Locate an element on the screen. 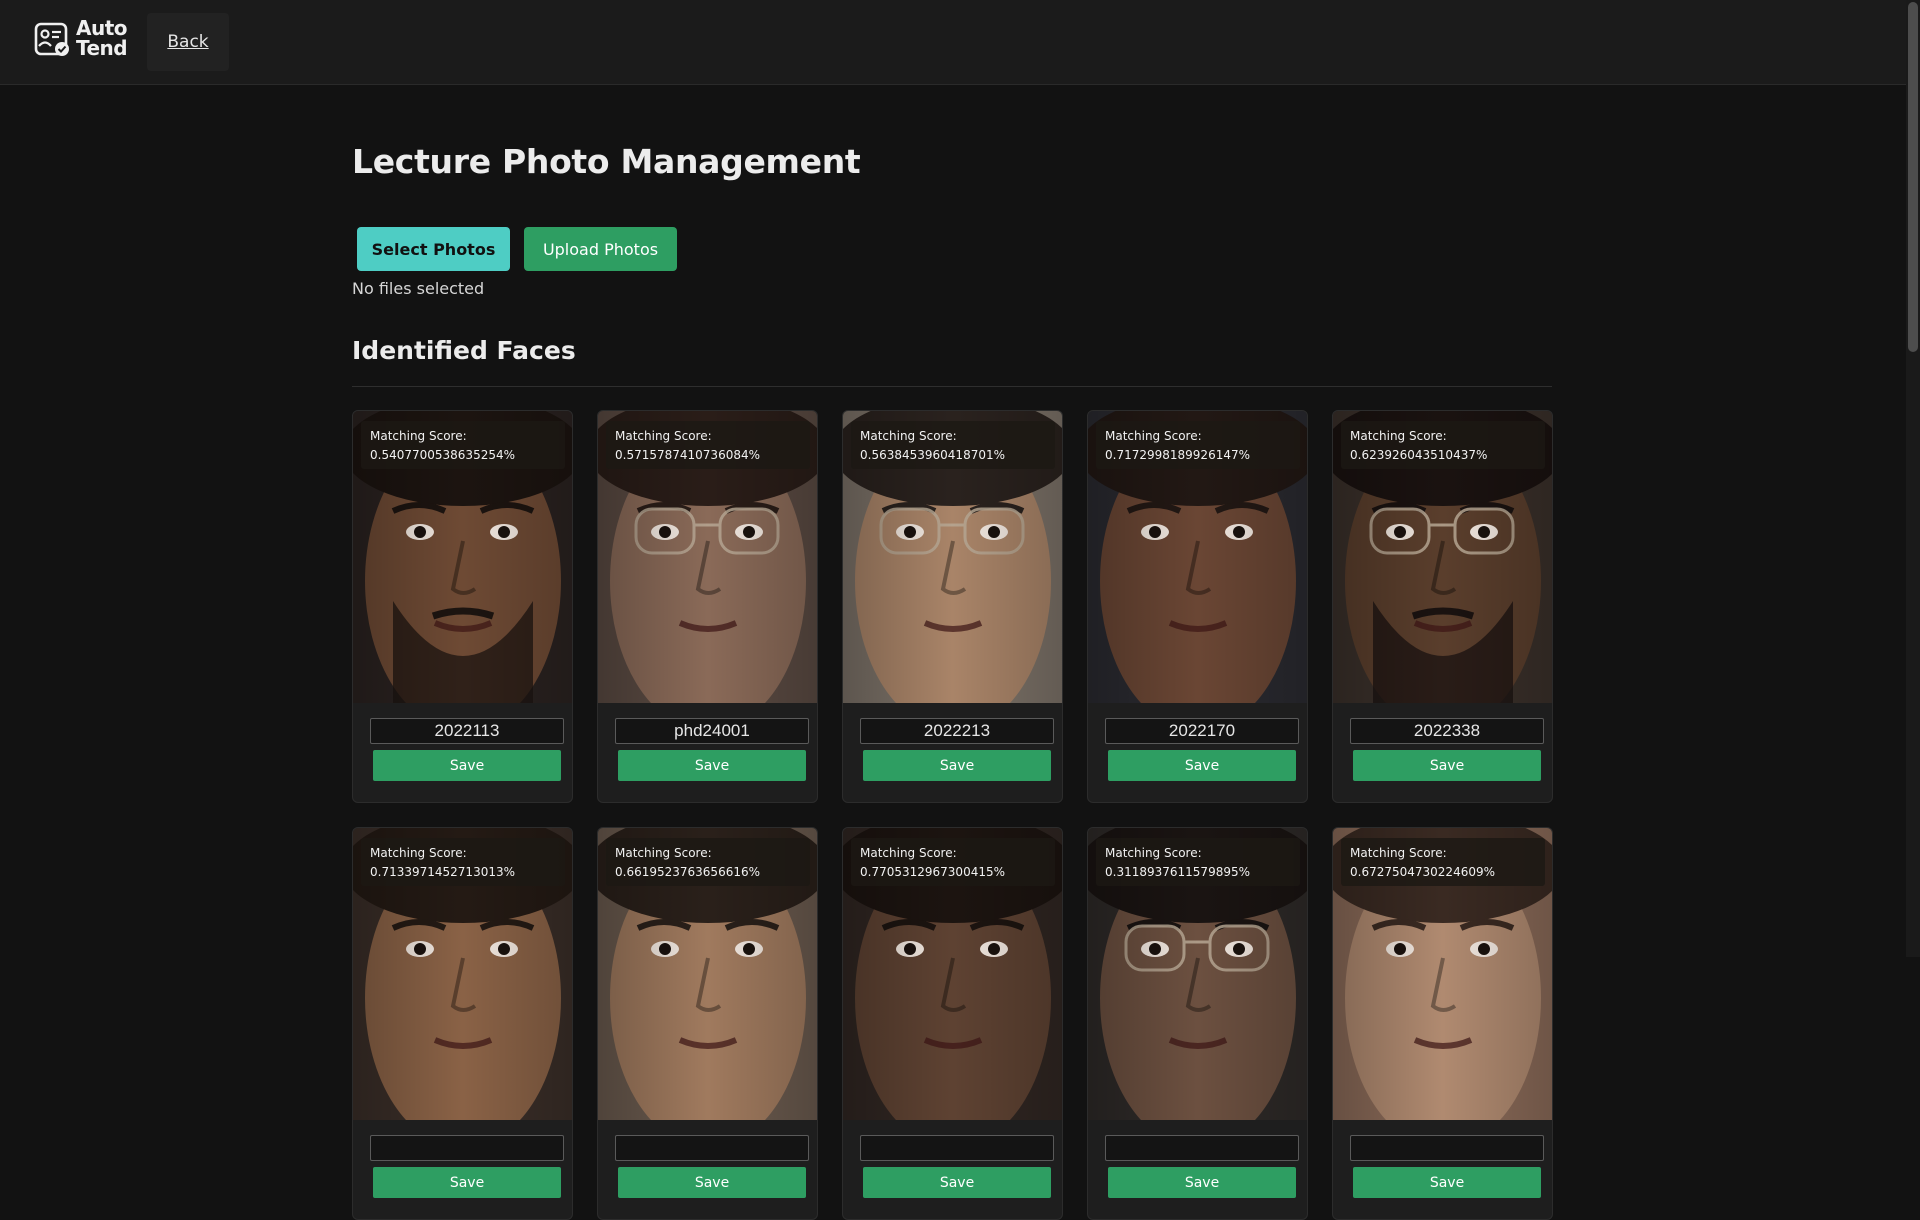  matching-score-badge: Matching Score: 0.7705312967300415% is located at coordinates (953, 862).